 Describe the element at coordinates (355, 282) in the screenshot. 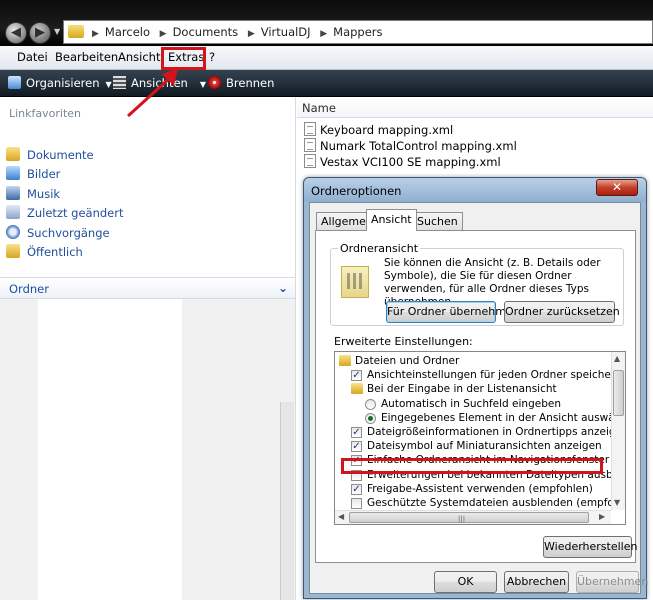

I see `folder-view-icon` at that location.